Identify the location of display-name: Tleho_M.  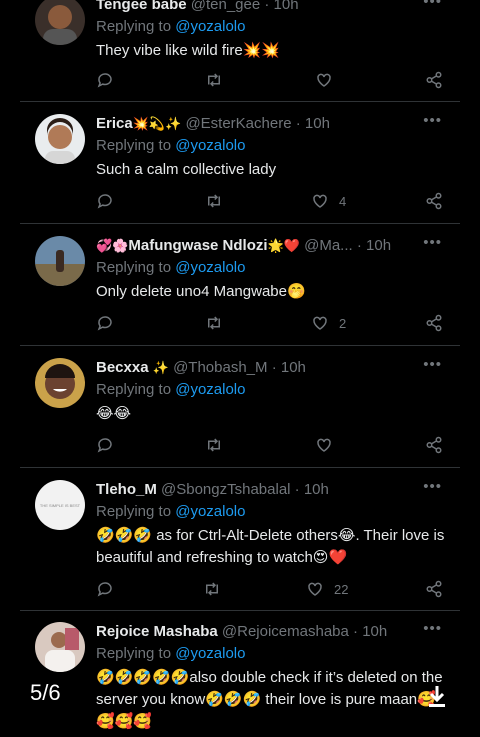
(126, 489).